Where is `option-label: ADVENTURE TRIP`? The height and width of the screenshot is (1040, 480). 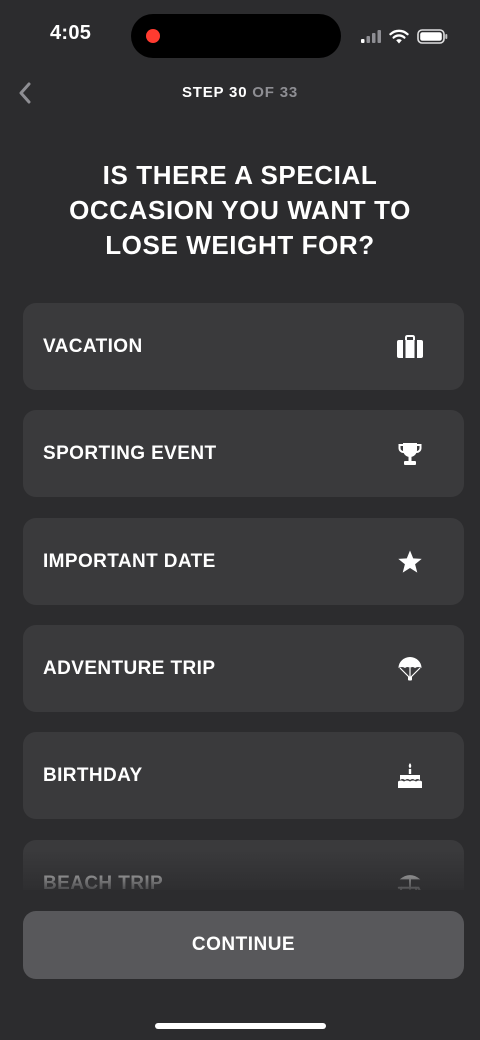
option-label: ADVENTURE TRIP is located at coordinates (129, 668).